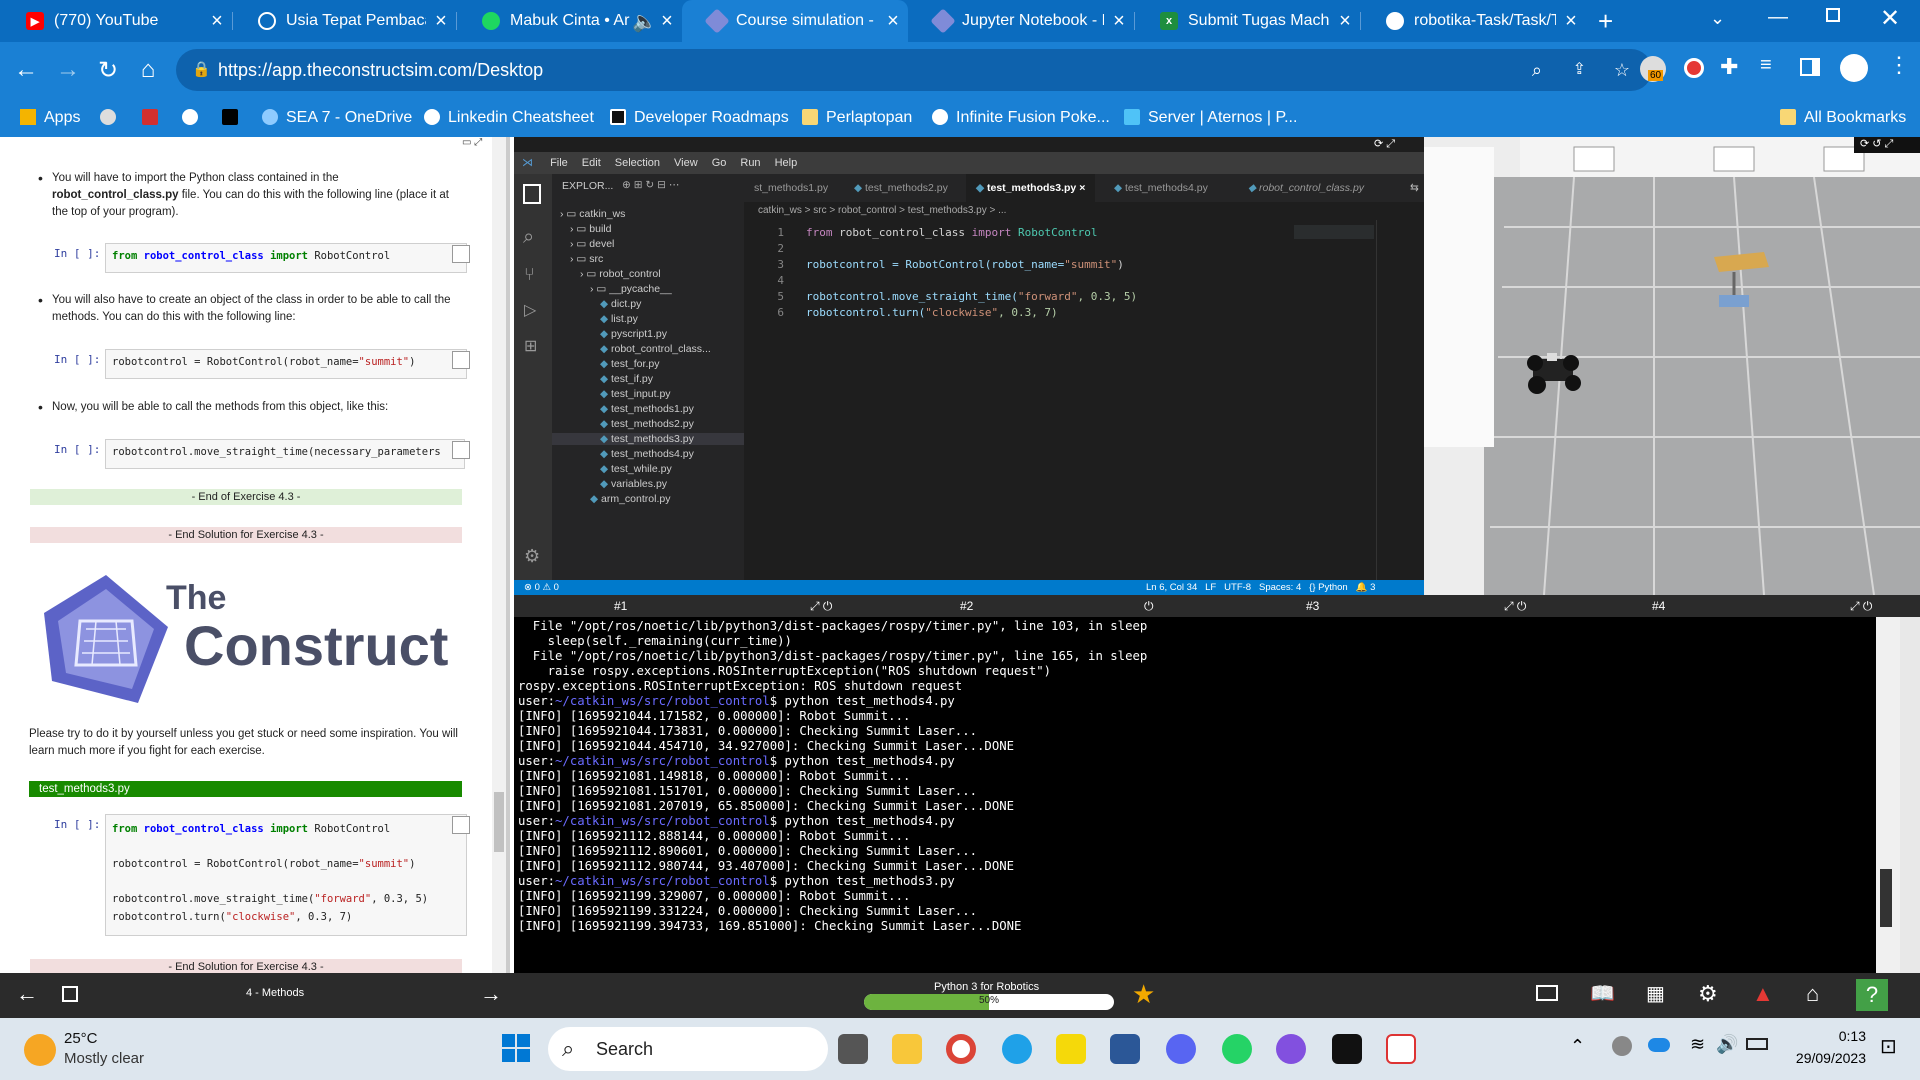  I want to click on record-extension-icon, so click(1694, 68).